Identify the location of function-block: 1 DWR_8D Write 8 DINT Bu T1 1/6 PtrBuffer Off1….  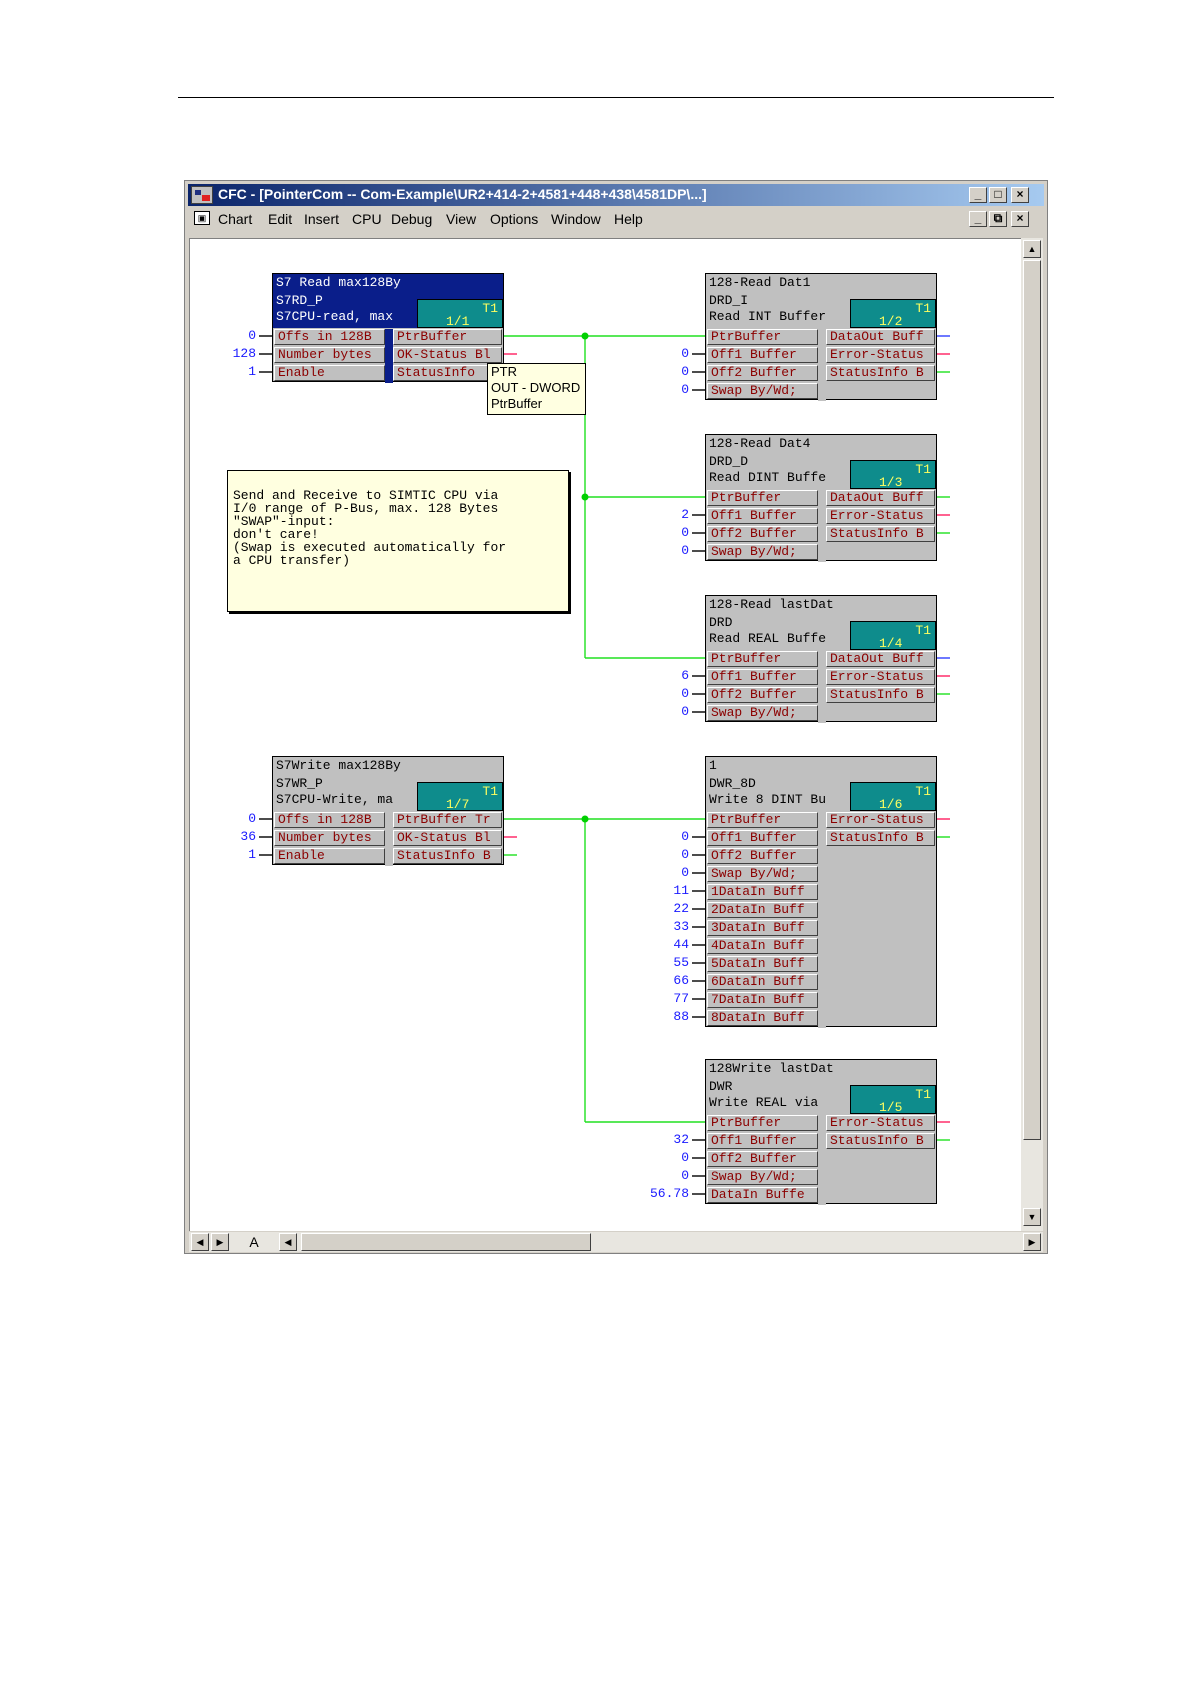
(821, 892).